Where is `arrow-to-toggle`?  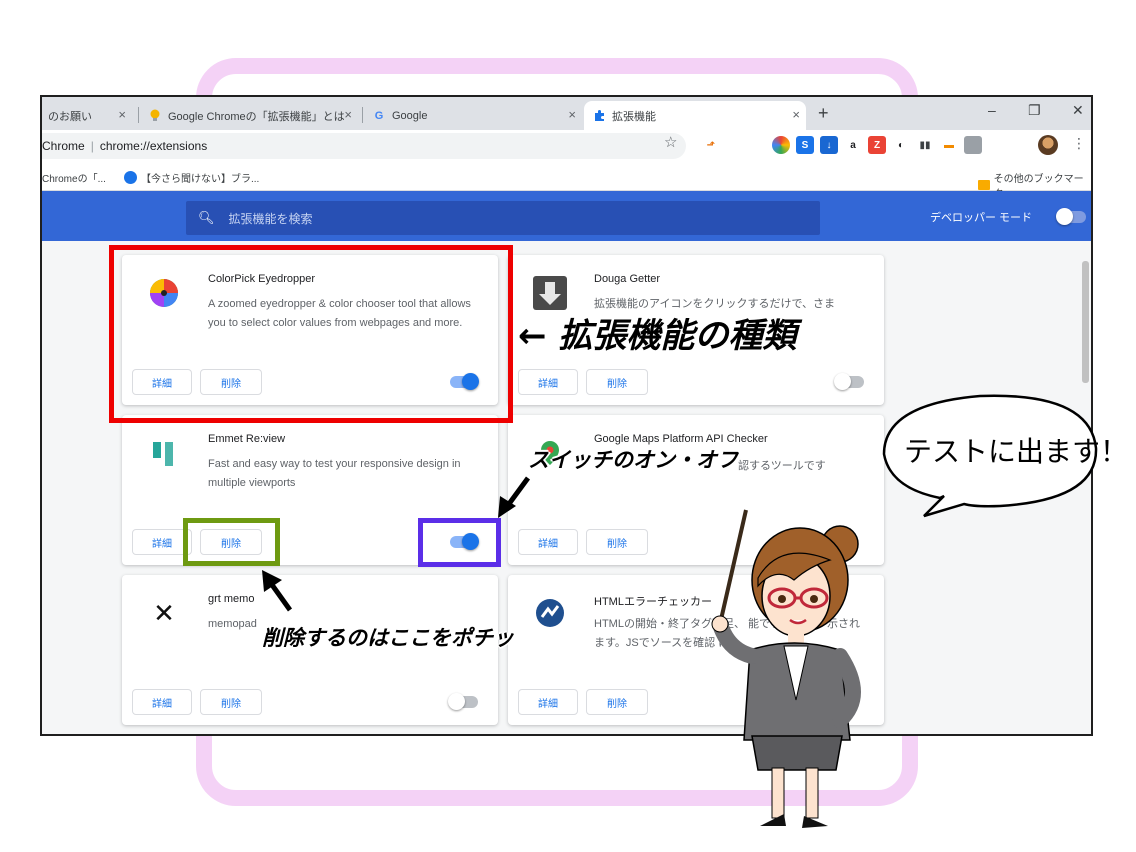
arrow-to-toggle is located at coordinates (514, 497).